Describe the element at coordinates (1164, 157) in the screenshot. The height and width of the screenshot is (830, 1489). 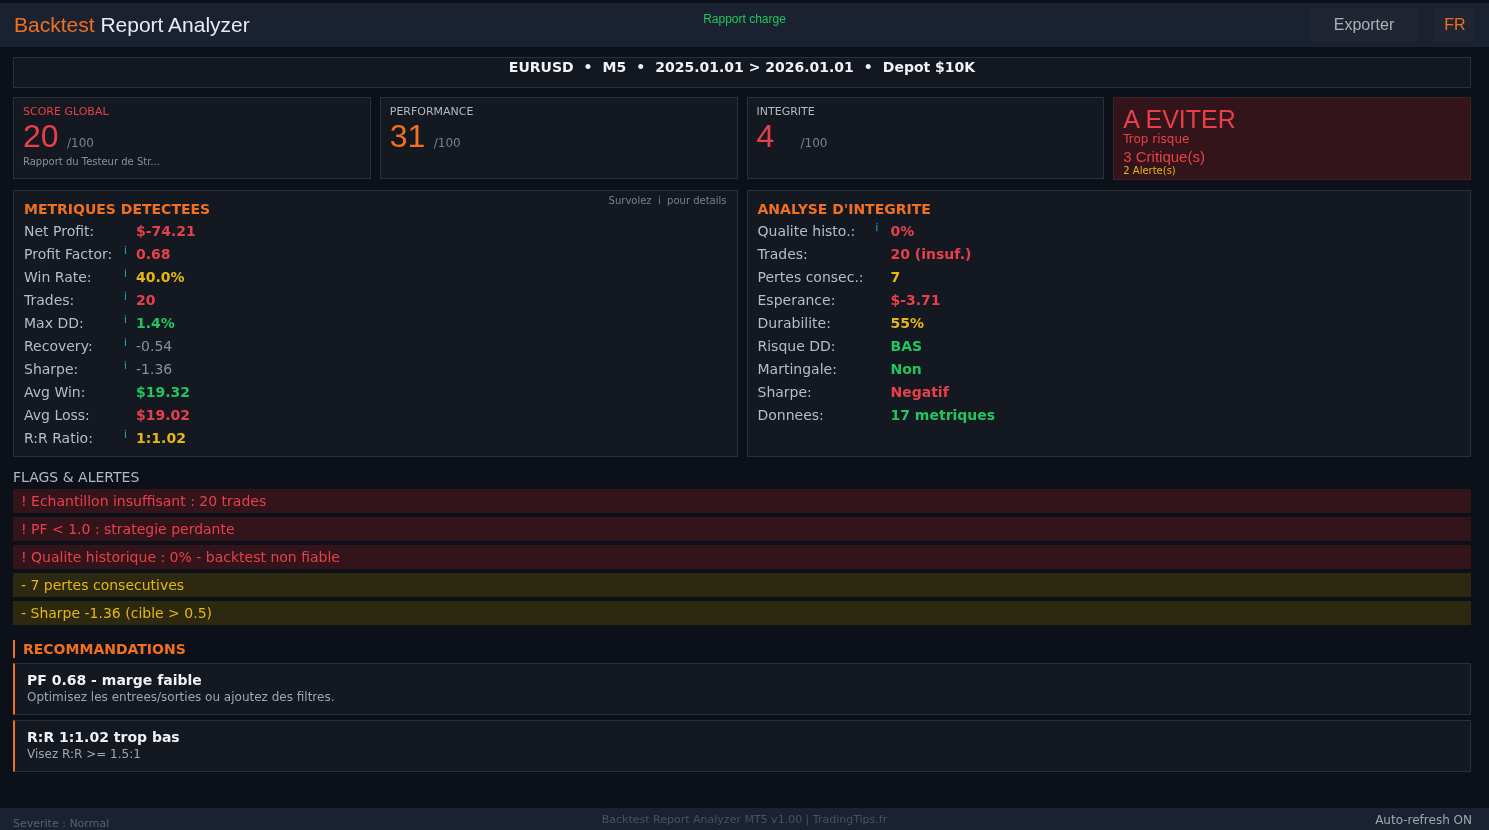
I see `critical-count: 3 Critique(s)` at that location.